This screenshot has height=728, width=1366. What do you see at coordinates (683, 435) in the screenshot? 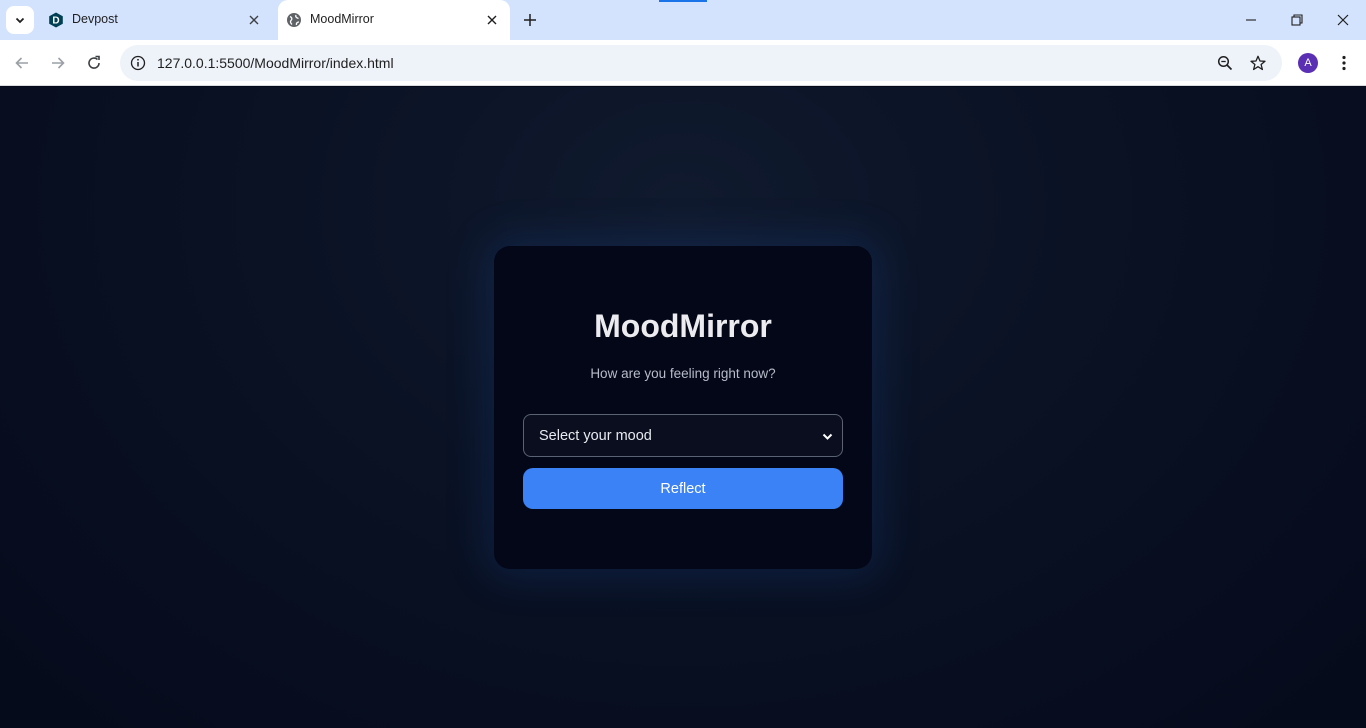
I see `mood-select: Select your mood` at bounding box center [683, 435].